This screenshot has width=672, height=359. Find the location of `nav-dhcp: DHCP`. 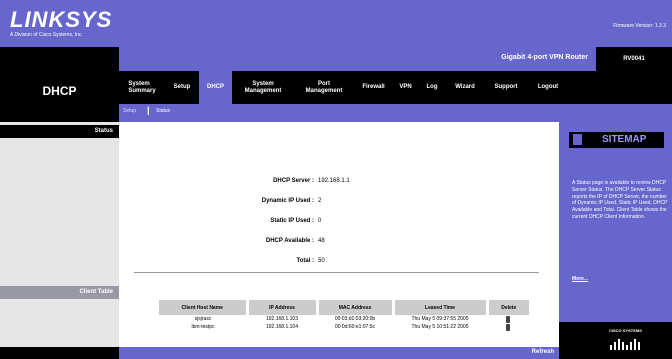

nav-dhcp: DHCP is located at coordinates (215, 87).